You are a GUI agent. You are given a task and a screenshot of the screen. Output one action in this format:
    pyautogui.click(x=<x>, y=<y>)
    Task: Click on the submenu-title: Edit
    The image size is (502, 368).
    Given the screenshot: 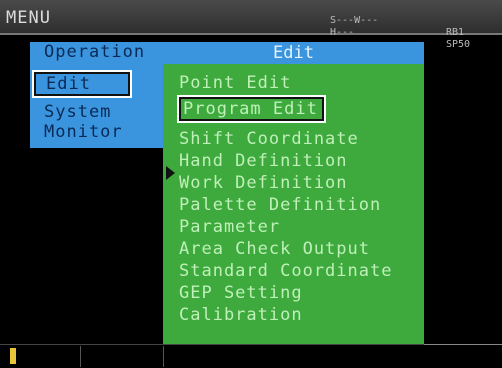 What is the action you would take?
    pyautogui.click(x=293, y=53)
    